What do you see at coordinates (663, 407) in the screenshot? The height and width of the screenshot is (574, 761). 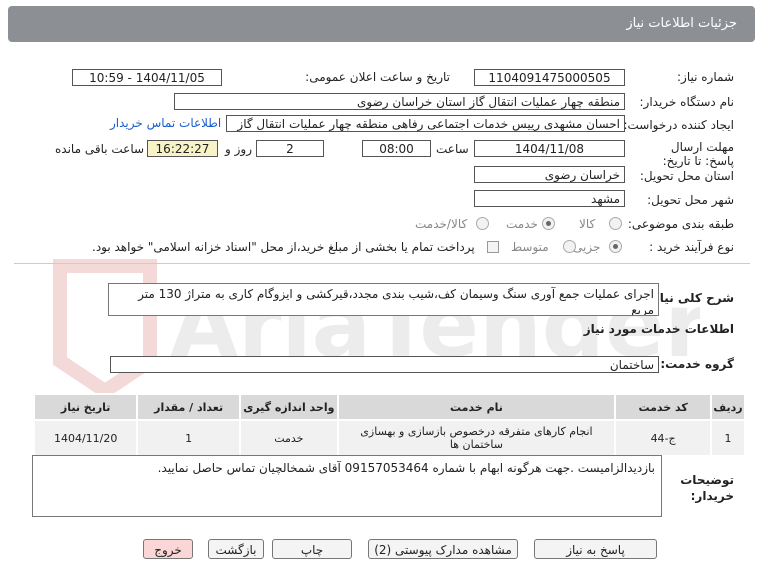 I see `col-code: کد خدمت` at bounding box center [663, 407].